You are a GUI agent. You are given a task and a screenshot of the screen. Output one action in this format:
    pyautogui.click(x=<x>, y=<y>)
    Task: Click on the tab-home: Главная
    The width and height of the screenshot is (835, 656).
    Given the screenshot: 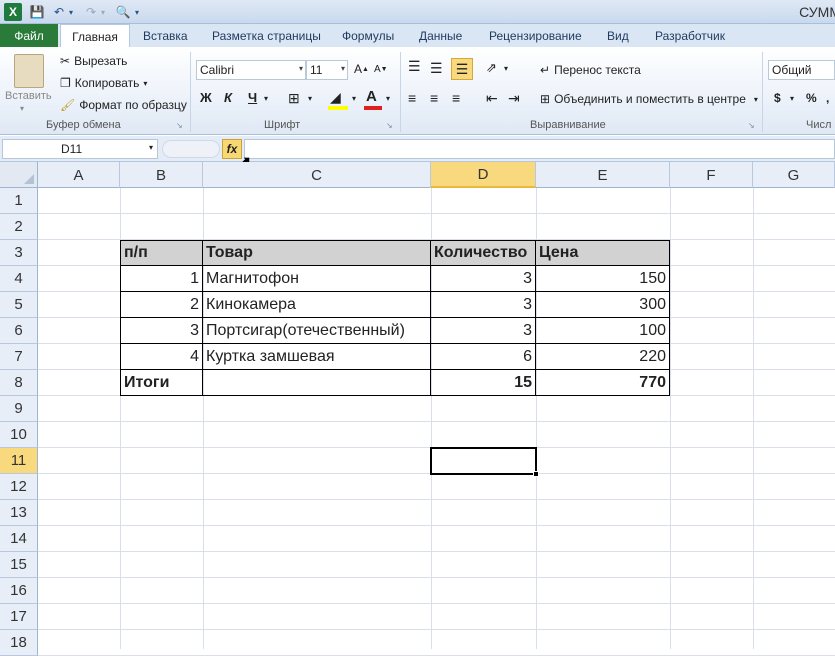 What is the action you would take?
    pyautogui.click(x=95, y=36)
    